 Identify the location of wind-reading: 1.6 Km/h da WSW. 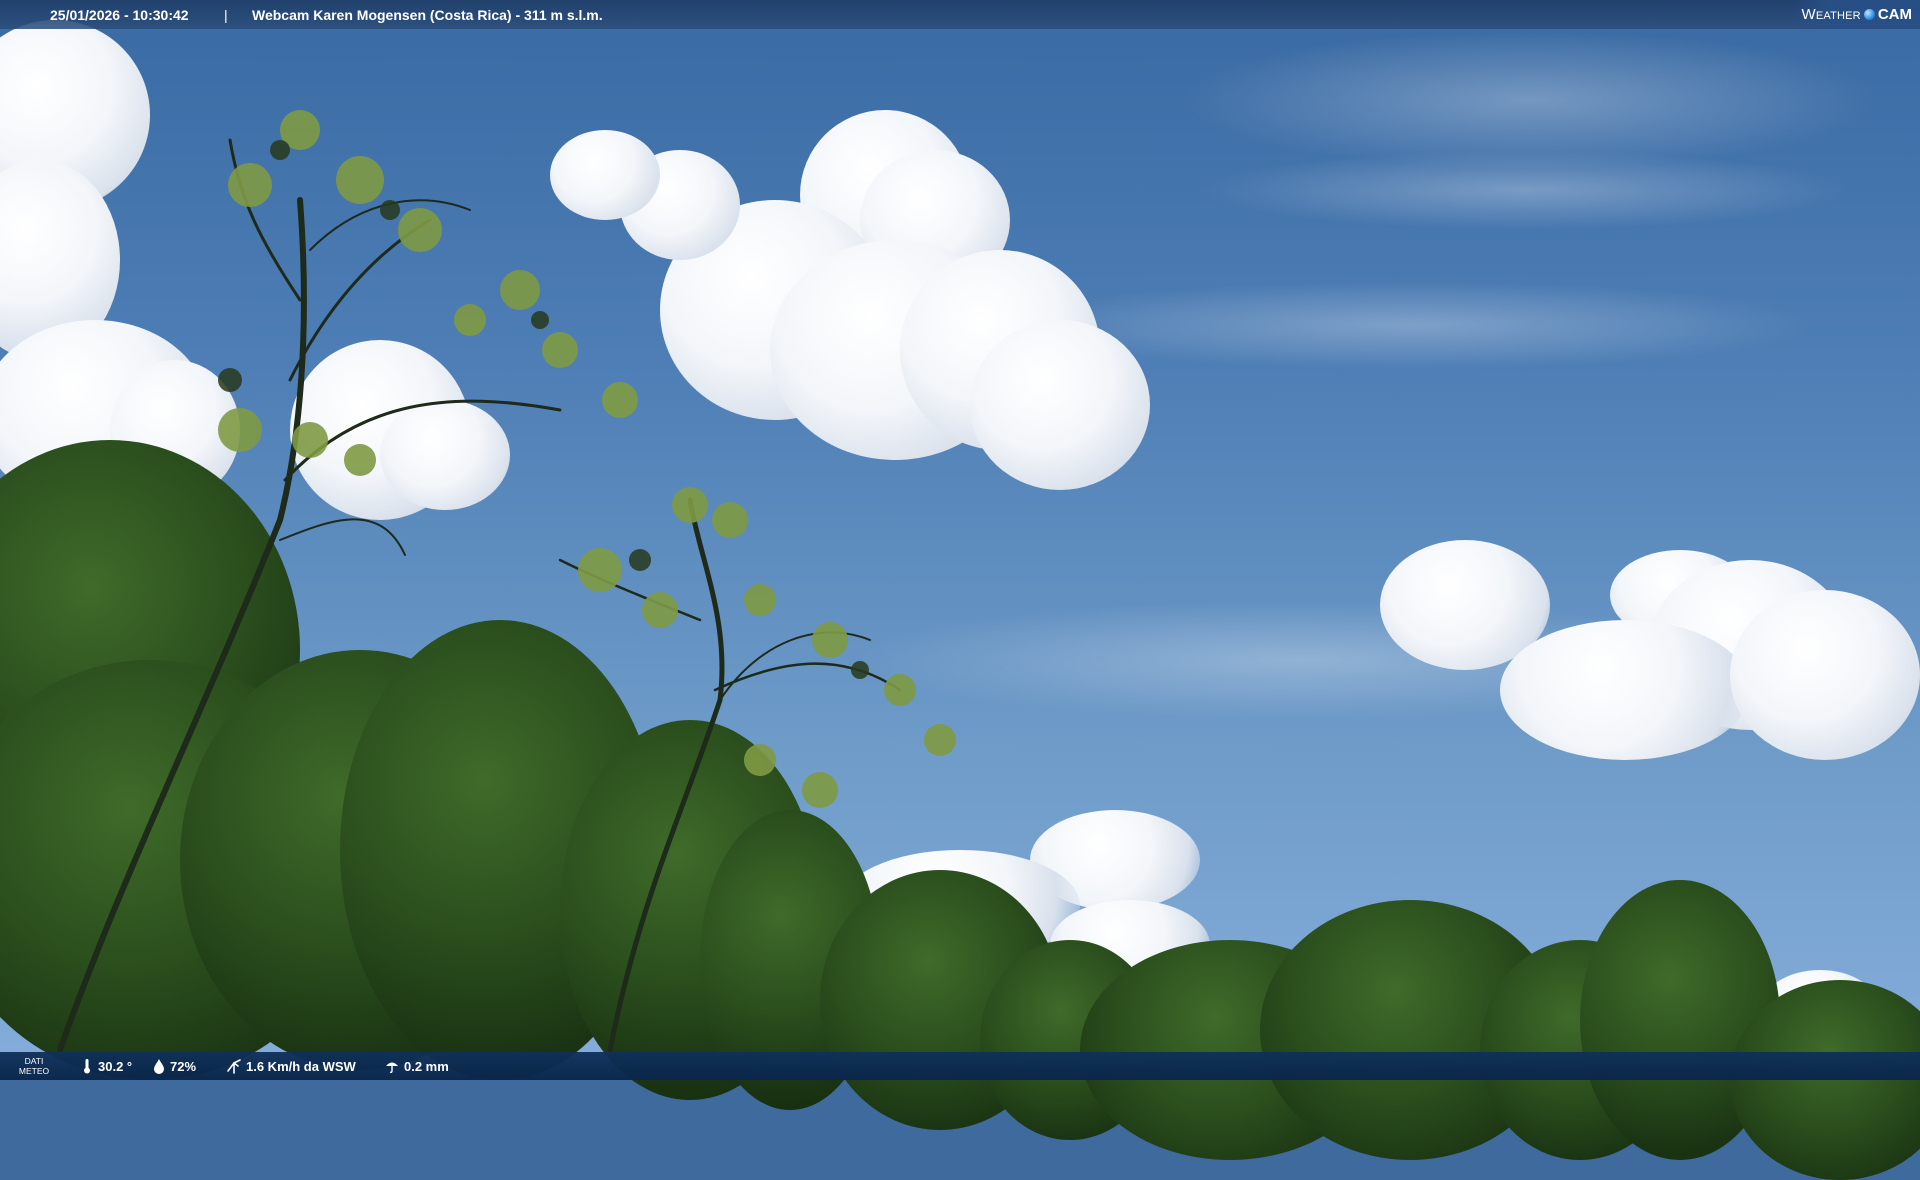
(291, 1066).